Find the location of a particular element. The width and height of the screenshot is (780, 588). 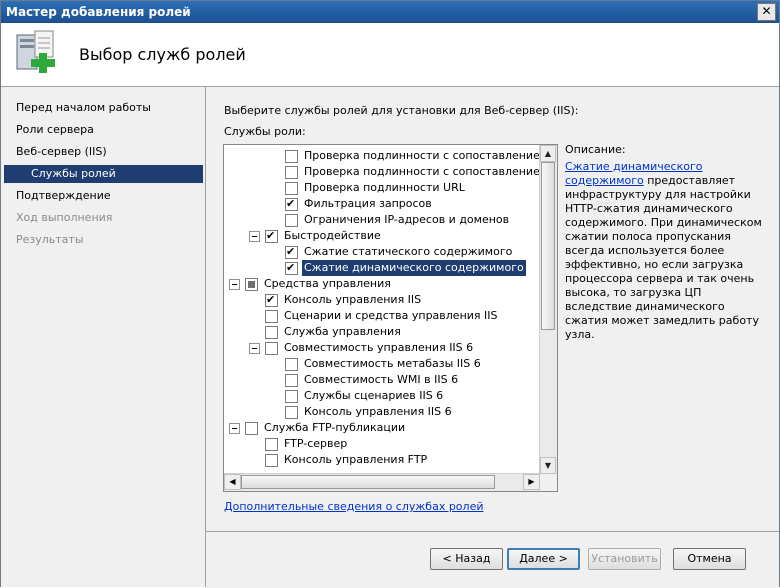

step-progress: Ход выполнения is located at coordinates (64, 217).